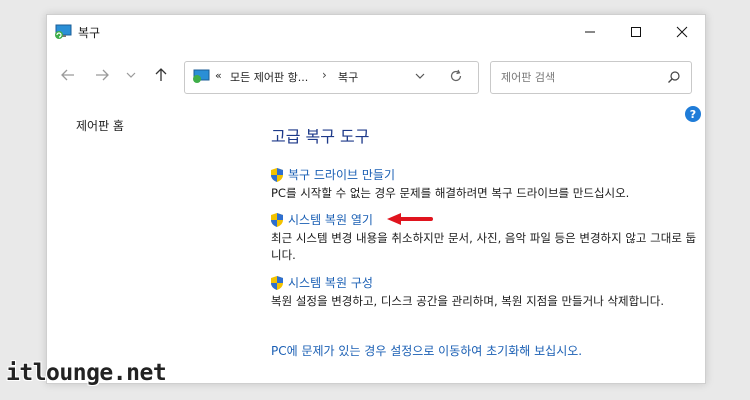 The image size is (750, 400). I want to click on arrow-left-icon, so click(67, 75).